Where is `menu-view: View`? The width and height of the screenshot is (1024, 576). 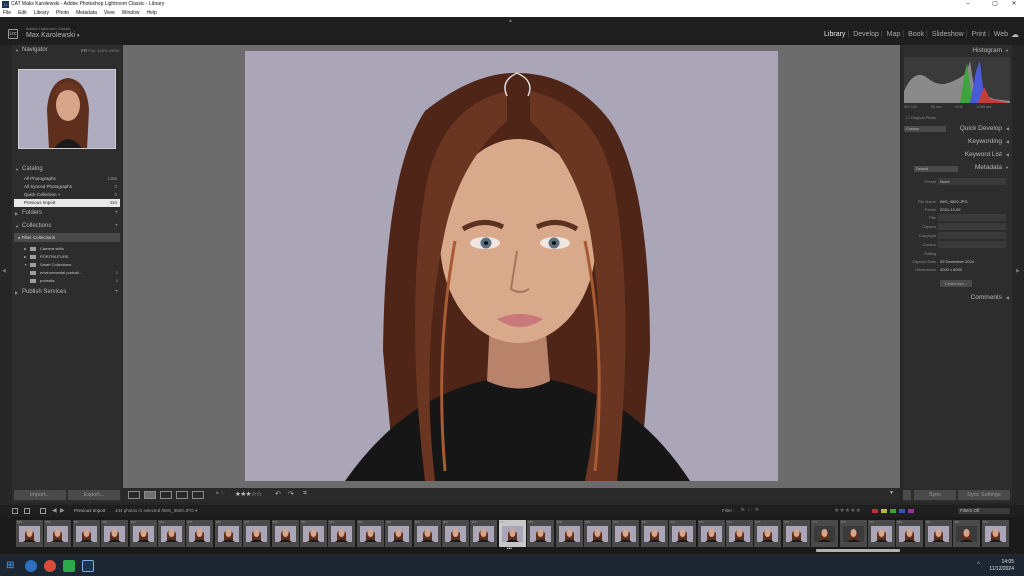 menu-view: View is located at coordinates (109, 13).